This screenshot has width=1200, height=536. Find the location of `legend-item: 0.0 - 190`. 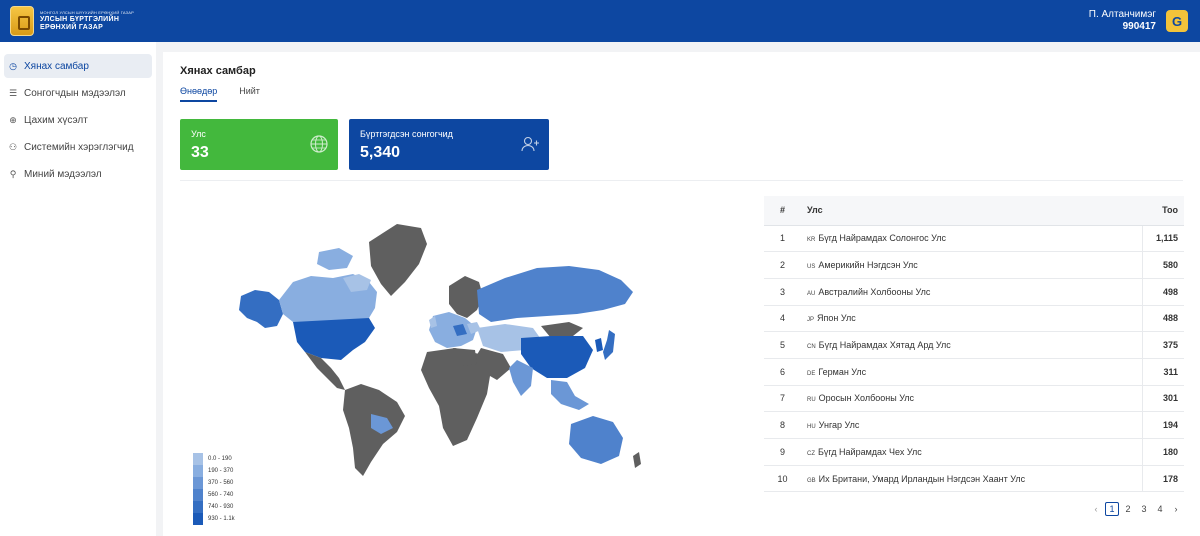

legend-item: 0.0 - 190 is located at coordinates (214, 459).